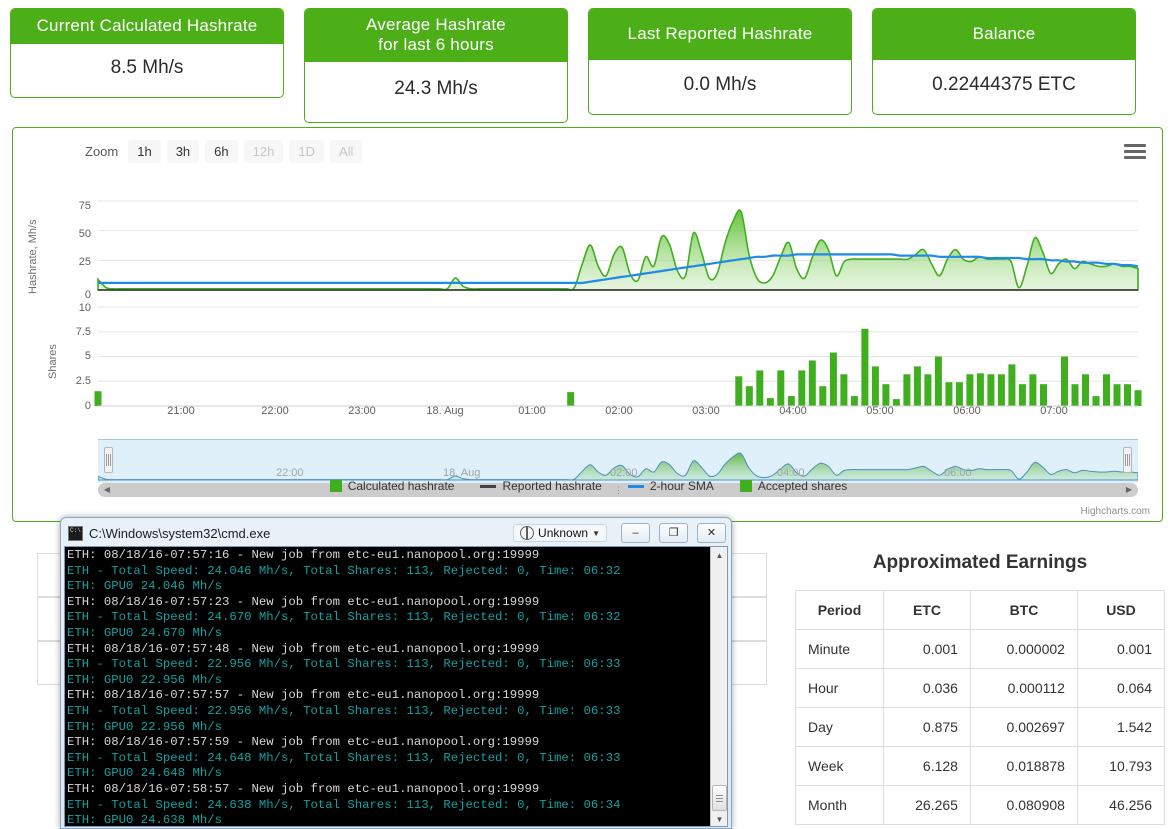 The height and width of the screenshot is (829, 1175). What do you see at coordinates (839, 766) in the screenshot?
I see `cell-period: Week` at bounding box center [839, 766].